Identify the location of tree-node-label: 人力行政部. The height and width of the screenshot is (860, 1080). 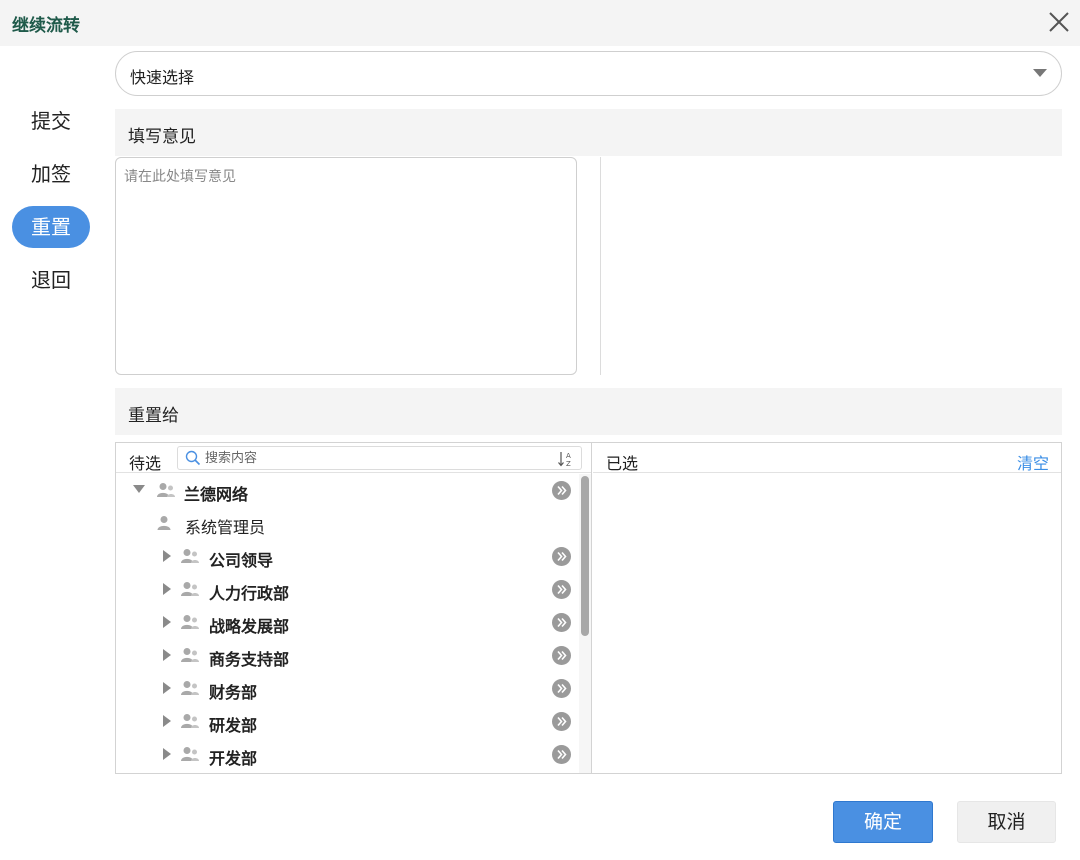
(249, 593).